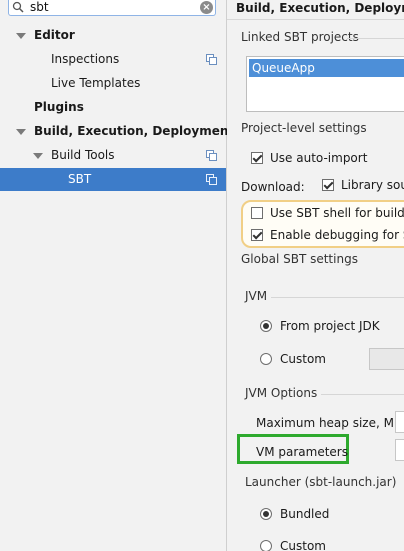 The height and width of the screenshot is (551, 404). What do you see at coordinates (113, 35) in the screenshot?
I see `tree-item-editor: Editor` at bounding box center [113, 35].